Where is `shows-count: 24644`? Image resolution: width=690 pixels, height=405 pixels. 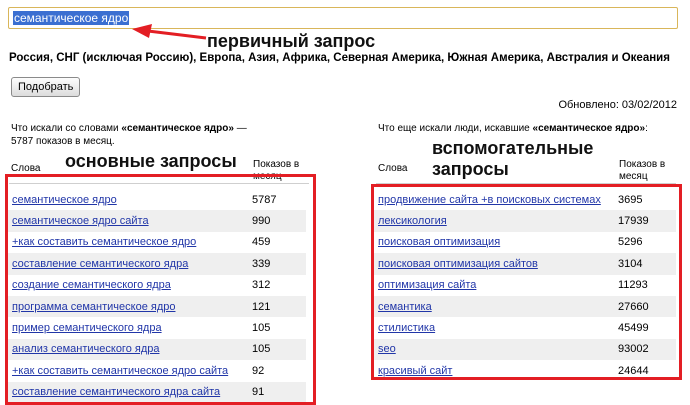
shows-count: 24644 is located at coordinates (633, 370).